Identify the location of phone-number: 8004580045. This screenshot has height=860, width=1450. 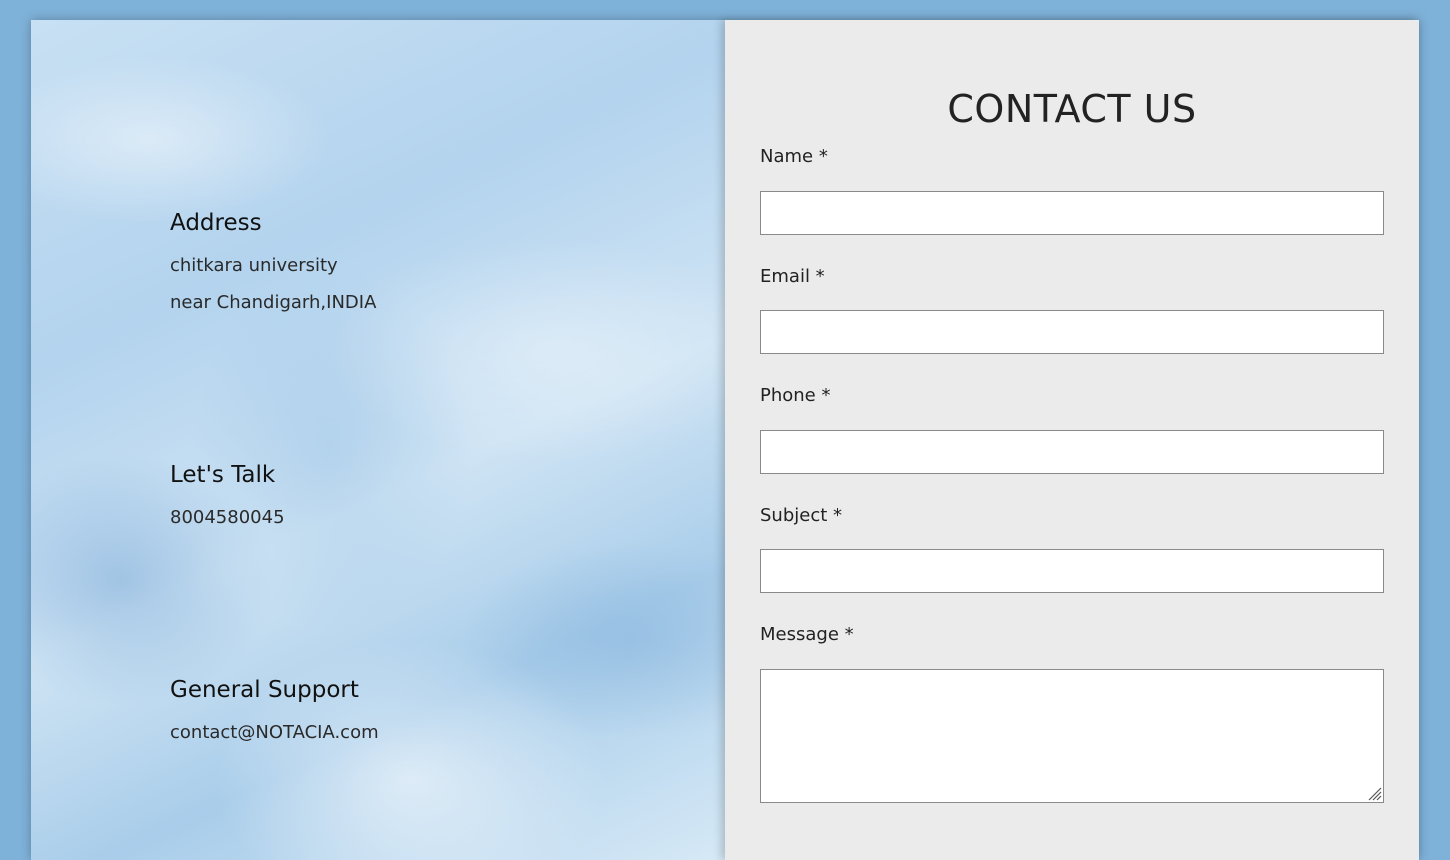
(227, 517).